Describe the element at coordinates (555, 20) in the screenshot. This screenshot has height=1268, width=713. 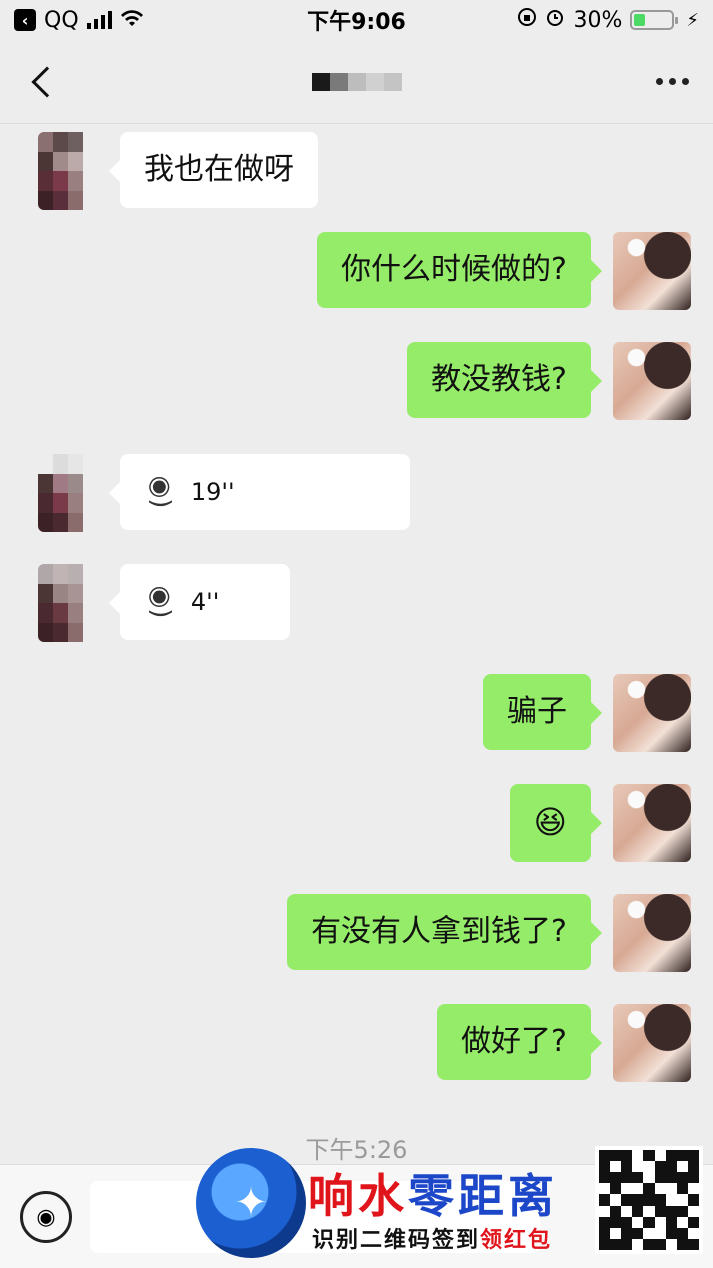
I see `alarm-icon` at that location.